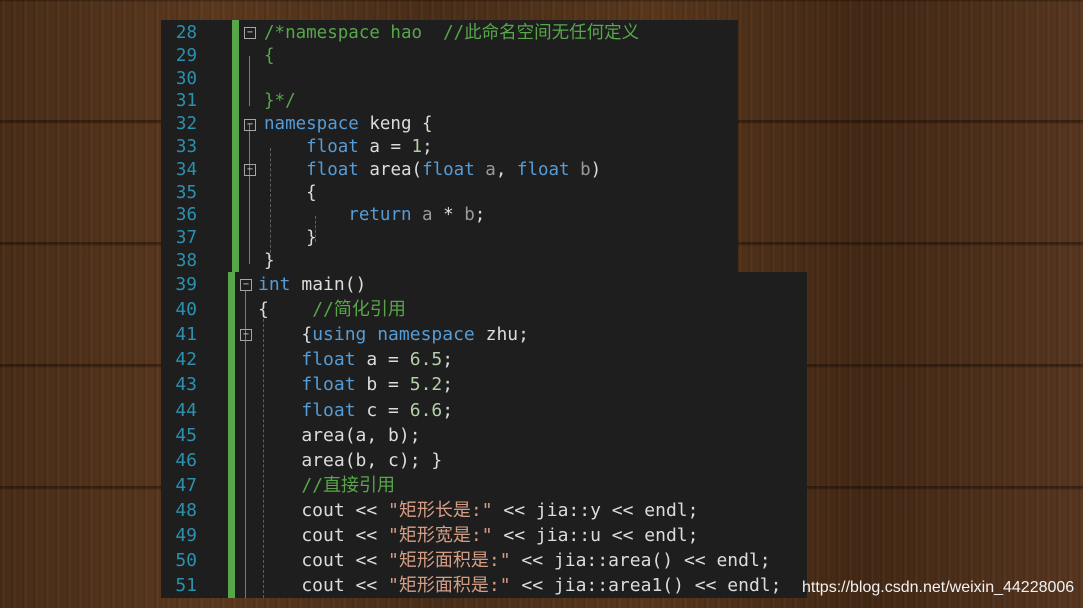 The width and height of the screenshot is (1083, 608). I want to click on code-token: ,, so click(506, 169).